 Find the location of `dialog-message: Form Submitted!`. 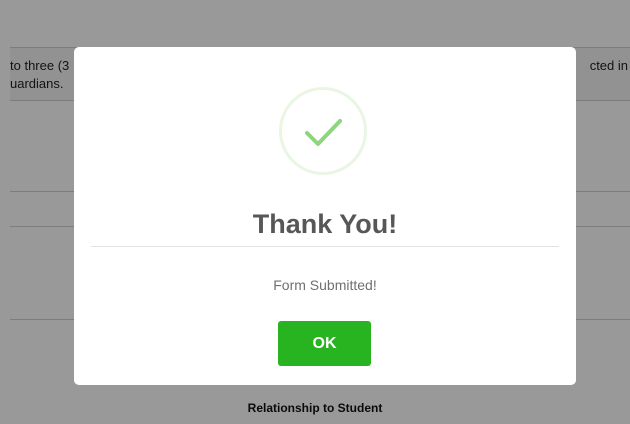

dialog-message: Form Submitted! is located at coordinates (325, 285).